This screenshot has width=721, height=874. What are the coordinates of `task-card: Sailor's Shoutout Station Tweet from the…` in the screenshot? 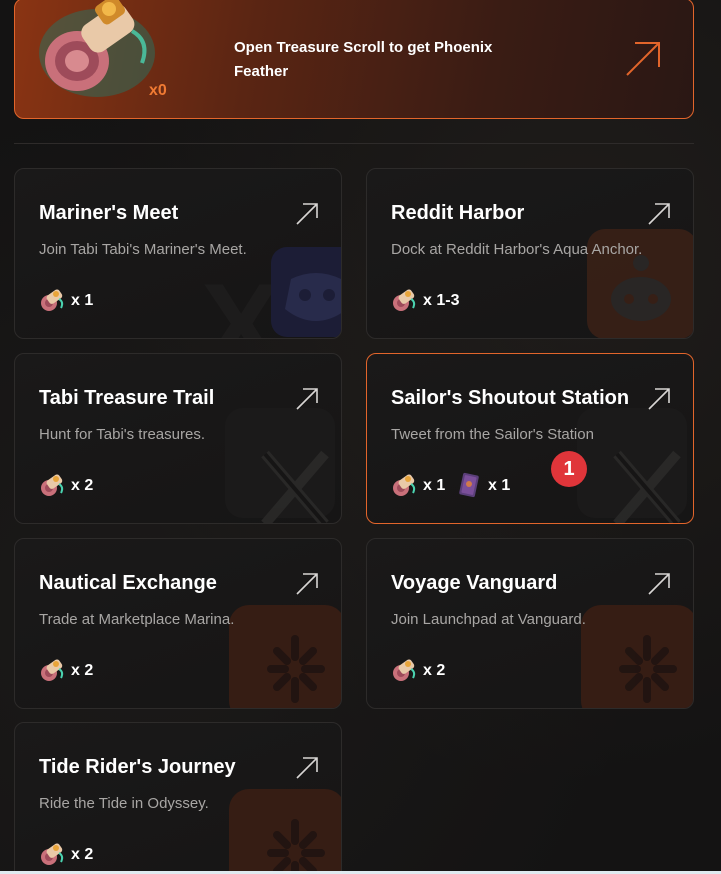 It's located at (530, 438).